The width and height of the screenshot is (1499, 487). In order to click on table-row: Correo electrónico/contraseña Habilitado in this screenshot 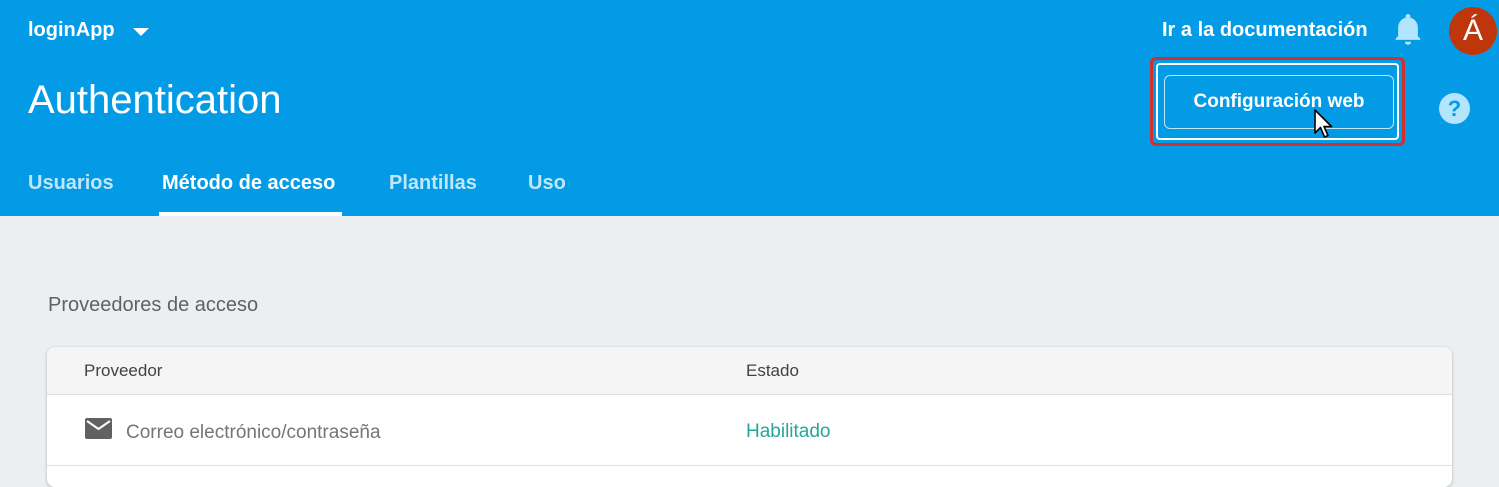, I will do `click(749, 430)`.